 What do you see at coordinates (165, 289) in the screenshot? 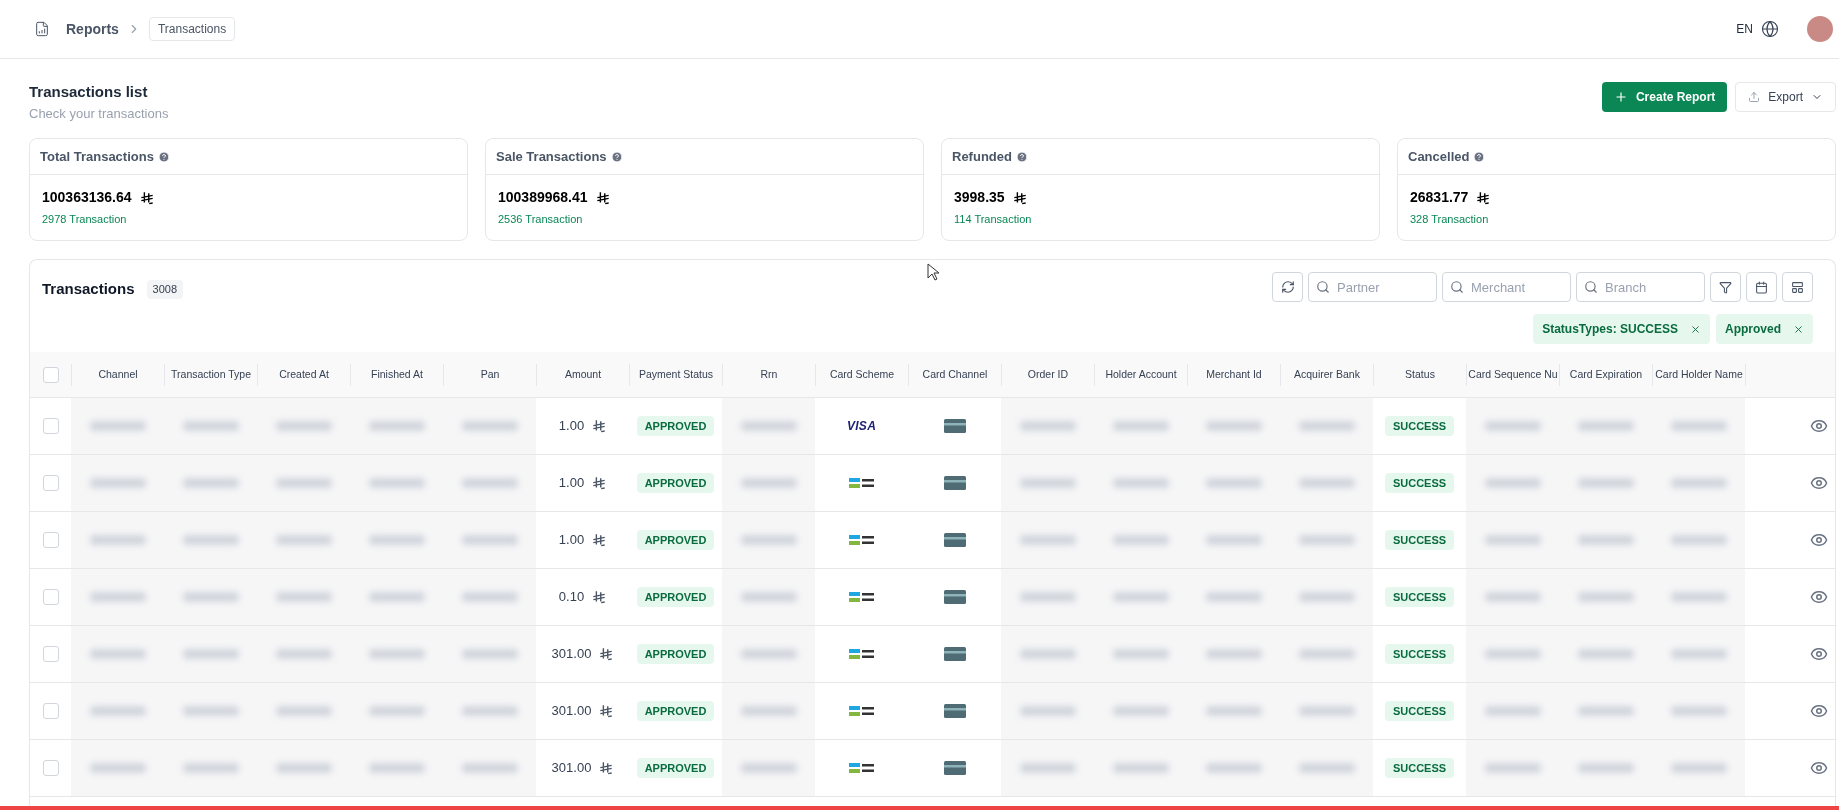
I see `count-badge: 3008` at bounding box center [165, 289].